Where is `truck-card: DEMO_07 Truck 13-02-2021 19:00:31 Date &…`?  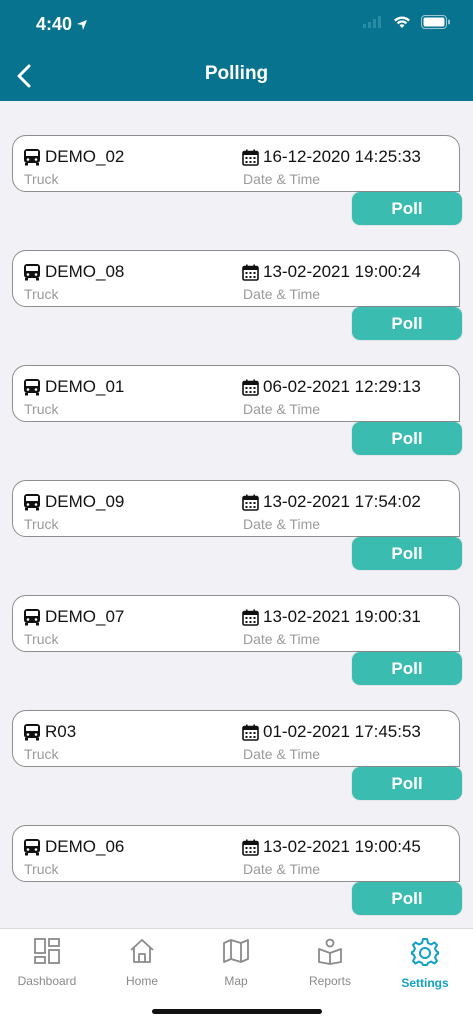
truck-card: DEMO_07 Truck 13-02-2021 19:00:31 Date &… is located at coordinates (236, 623).